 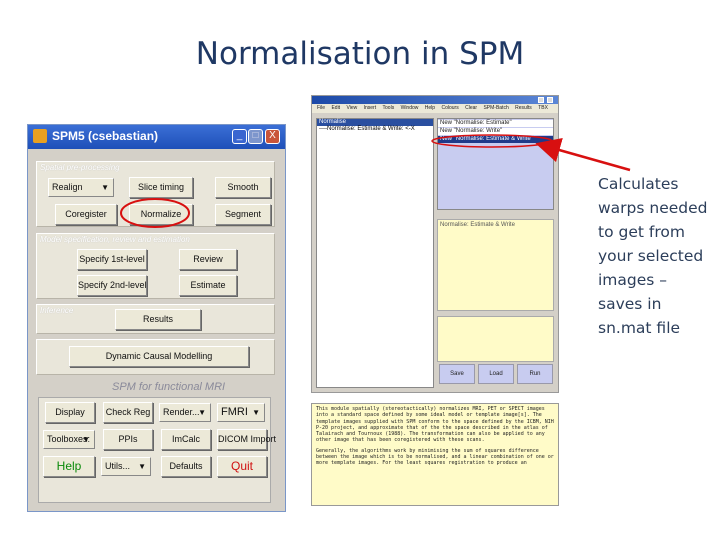 What do you see at coordinates (583, 155) in the screenshot?
I see `annotation-arrow` at bounding box center [583, 155].